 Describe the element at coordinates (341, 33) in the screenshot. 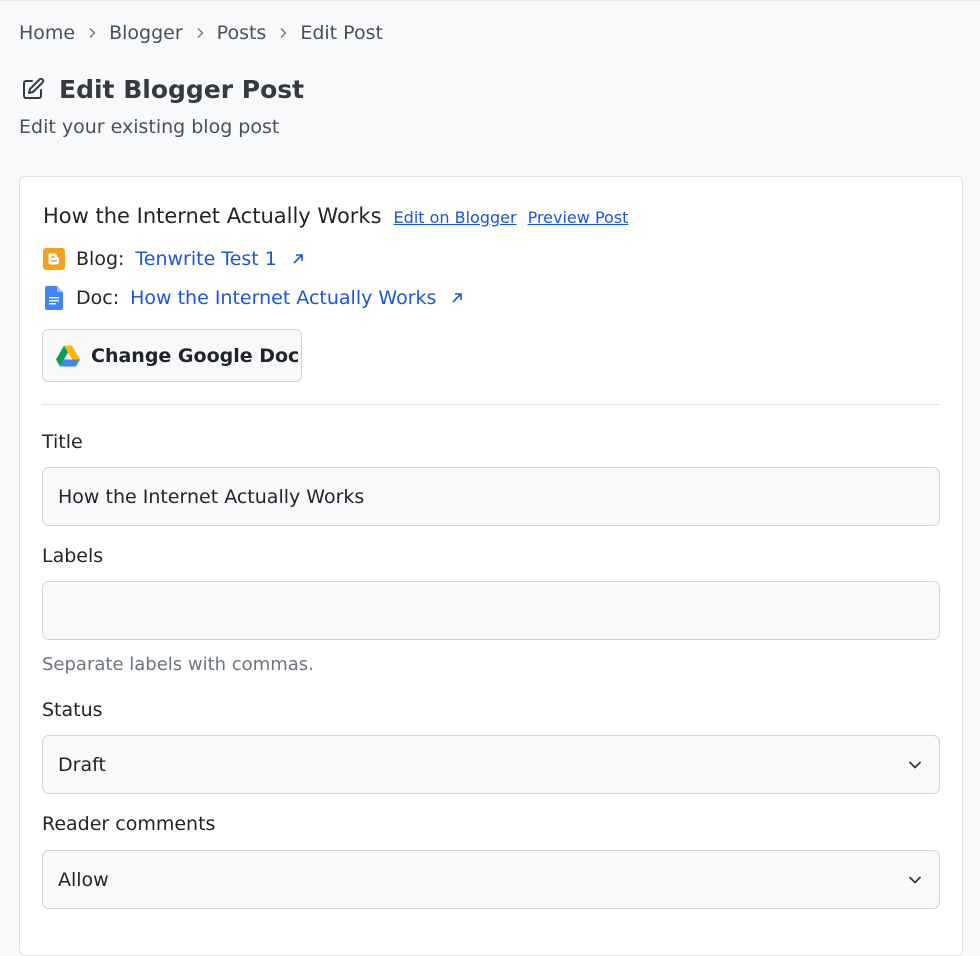

I see `breadcrumb-edit-post: Edit Post` at that location.